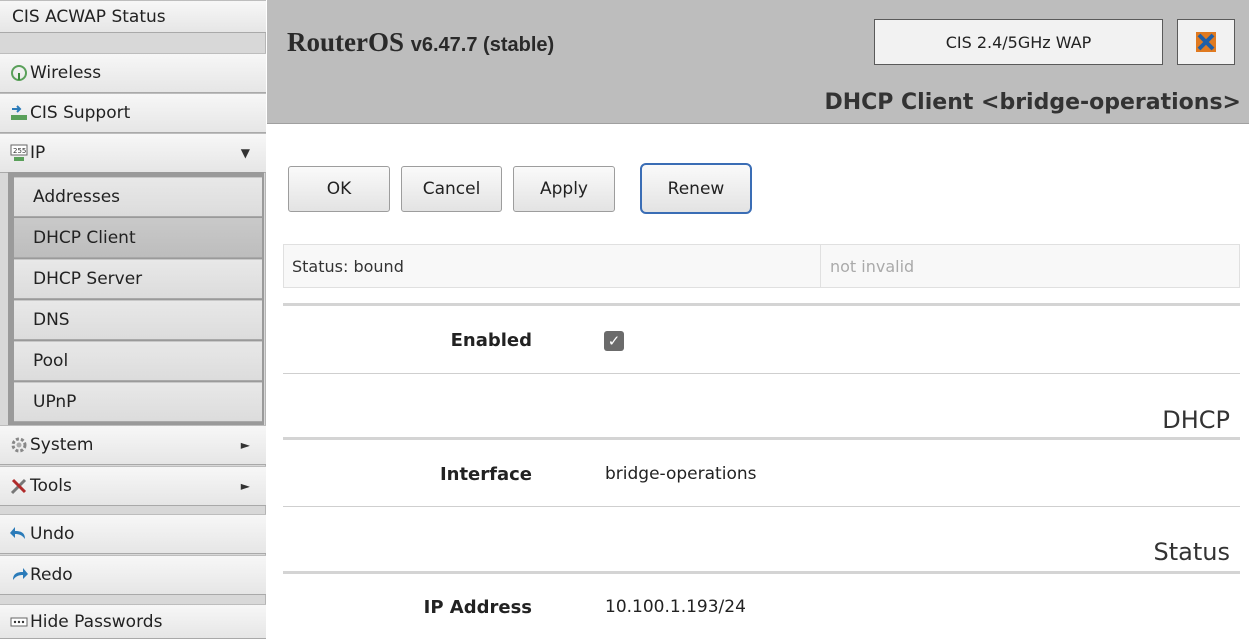  Describe the element at coordinates (19, 445) in the screenshot. I see `gear-icon` at that location.